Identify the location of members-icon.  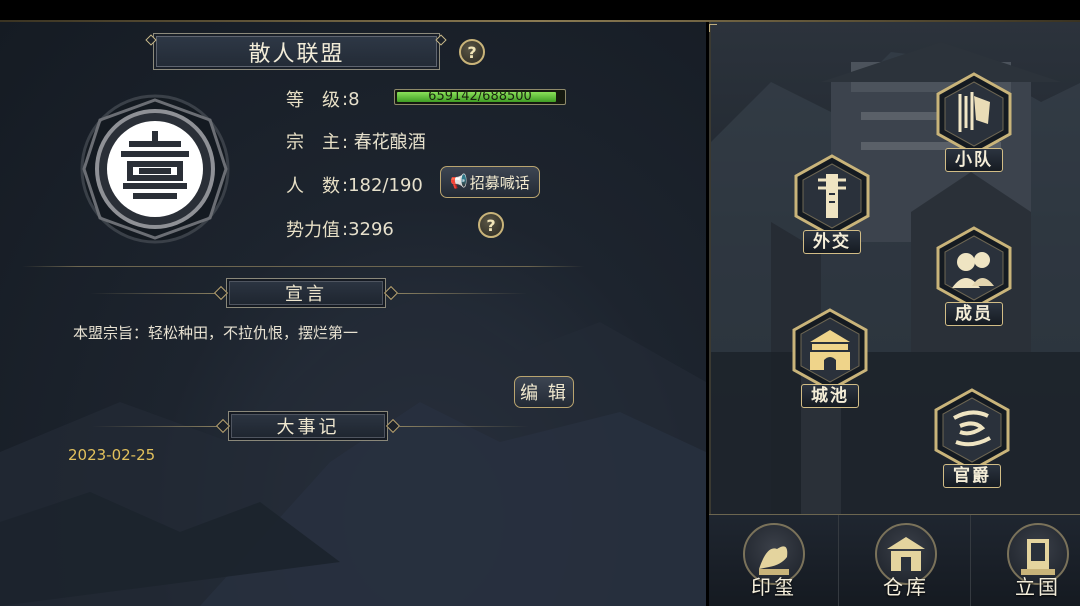
(974, 268).